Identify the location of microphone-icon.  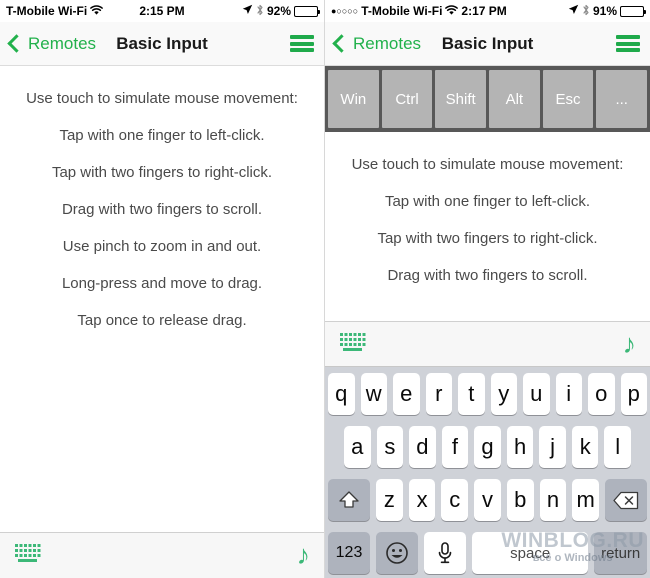
(445, 553).